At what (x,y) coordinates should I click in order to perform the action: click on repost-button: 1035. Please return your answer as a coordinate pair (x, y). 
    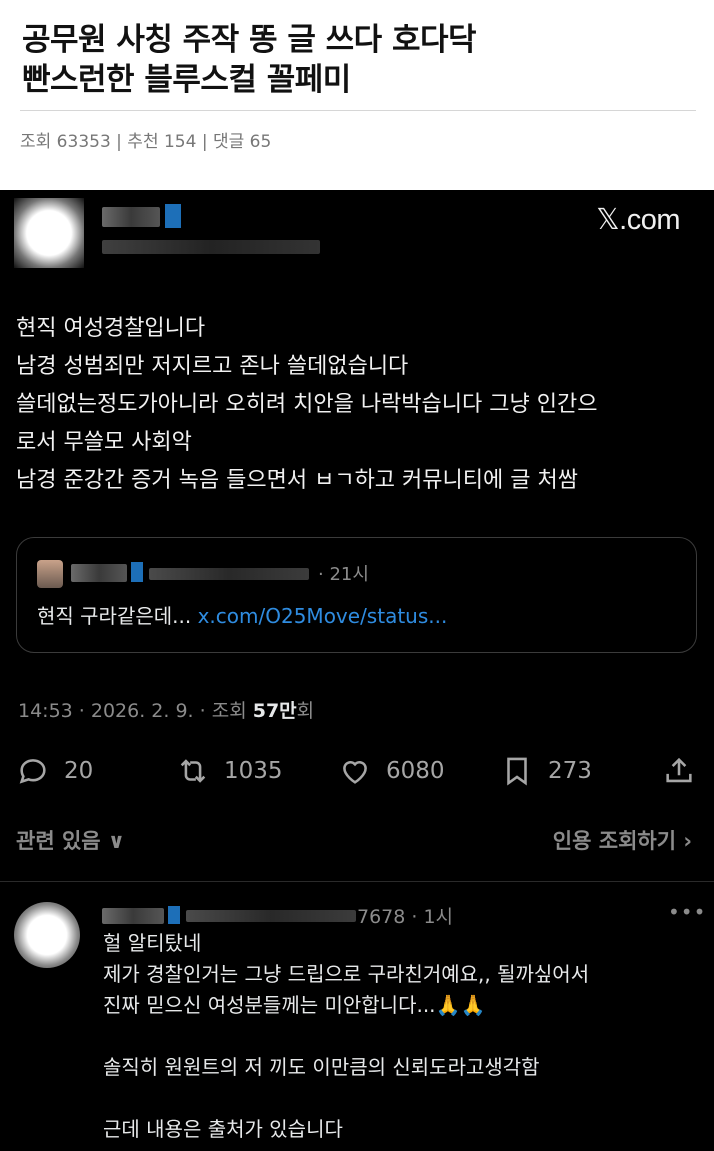
    Looking at the image, I should click on (229, 771).